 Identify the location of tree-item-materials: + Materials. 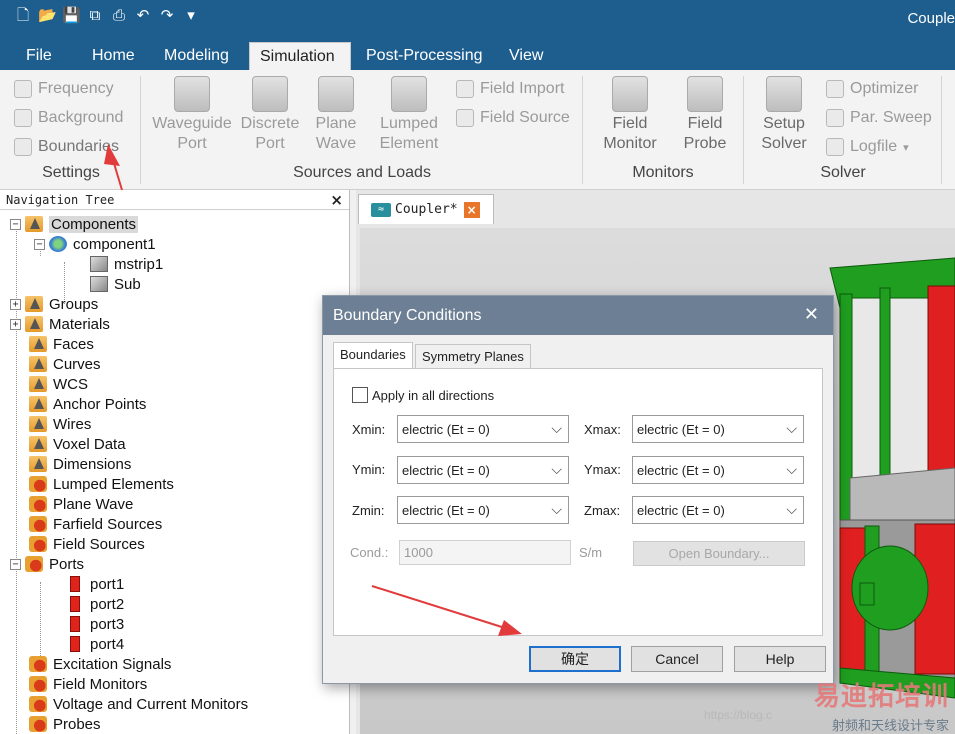
(60, 324).